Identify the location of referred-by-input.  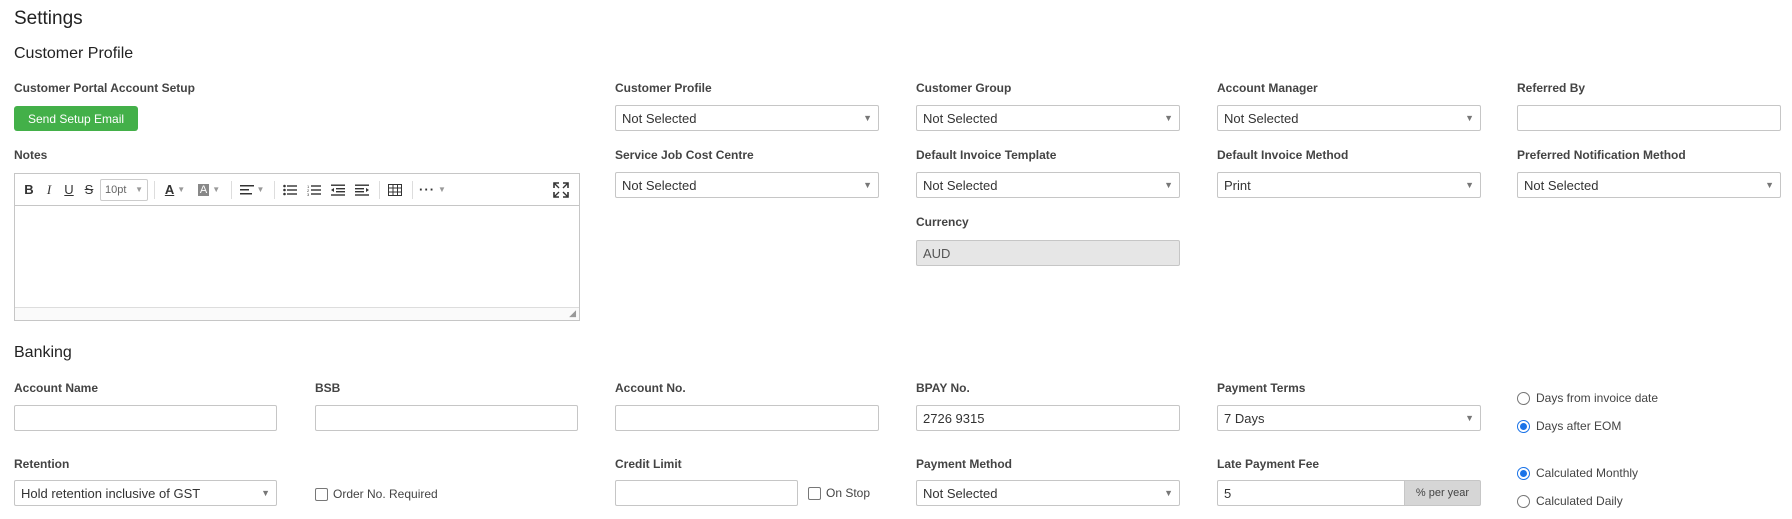
(1649, 118).